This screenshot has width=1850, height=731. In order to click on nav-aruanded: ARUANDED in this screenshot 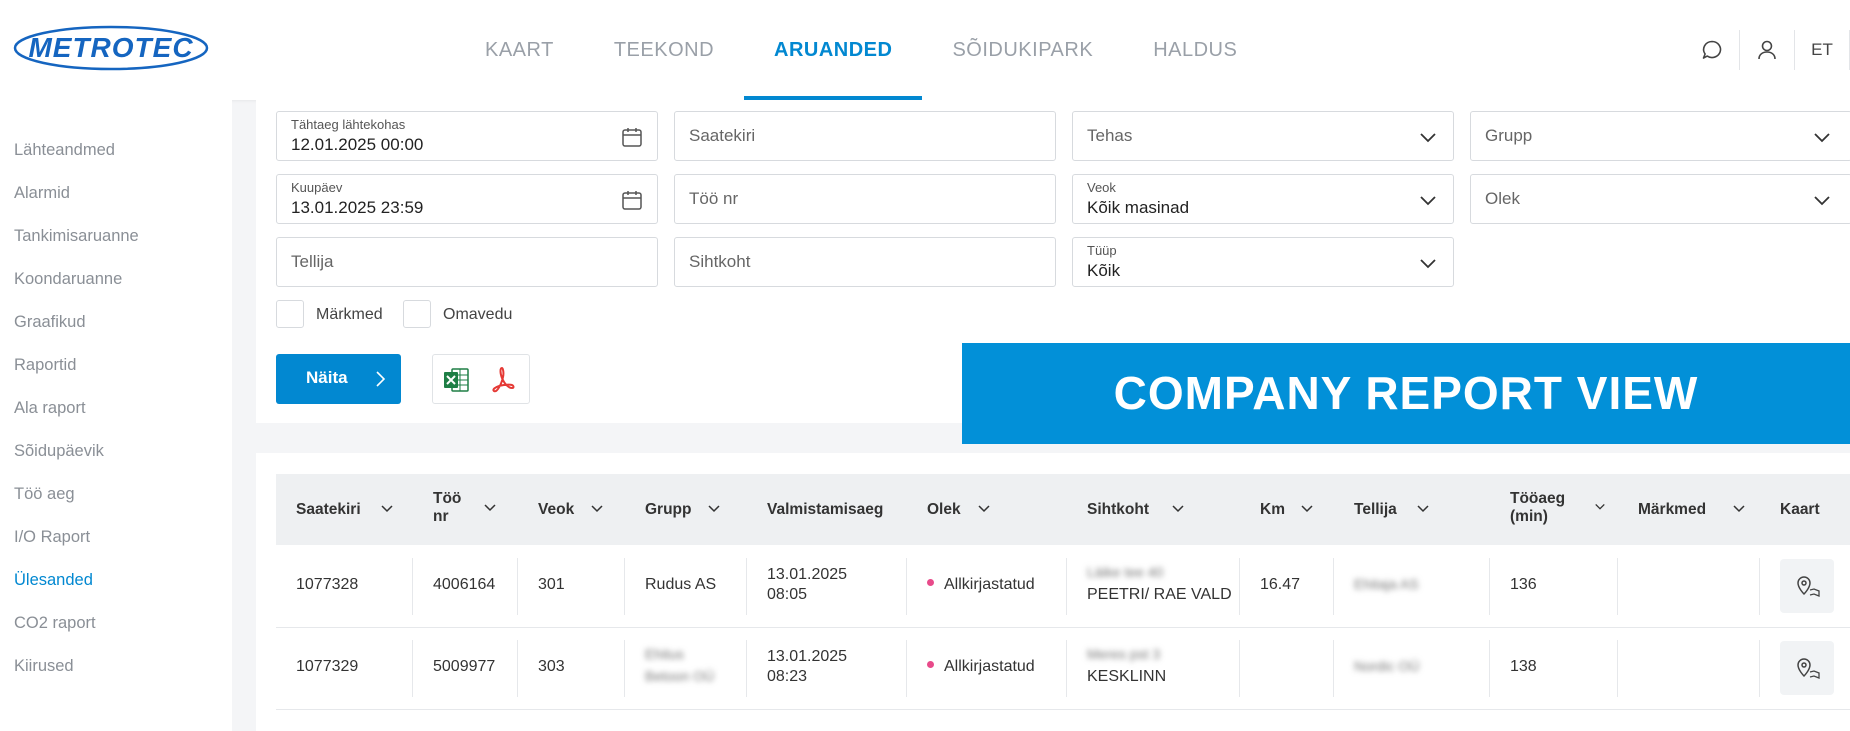, I will do `click(833, 50)`.